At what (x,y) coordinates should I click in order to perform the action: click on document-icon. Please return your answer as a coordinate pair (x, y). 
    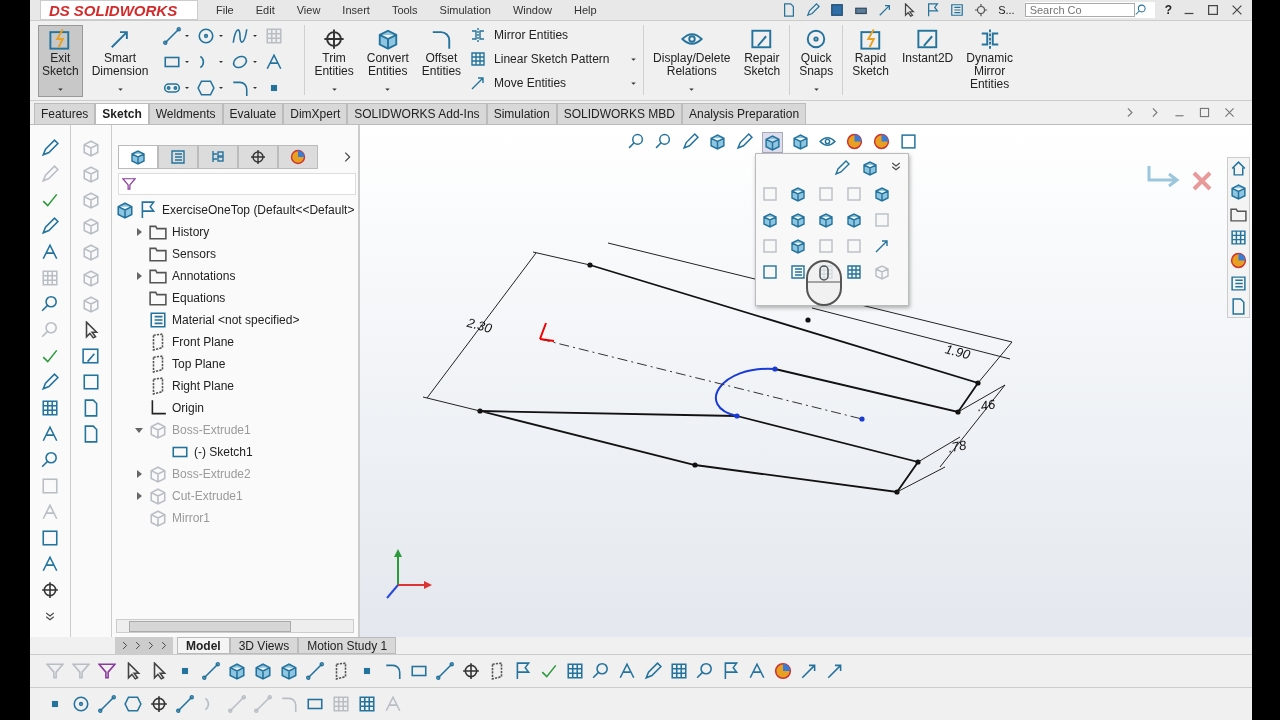
    Looking at the image, I should click on (91, 408).